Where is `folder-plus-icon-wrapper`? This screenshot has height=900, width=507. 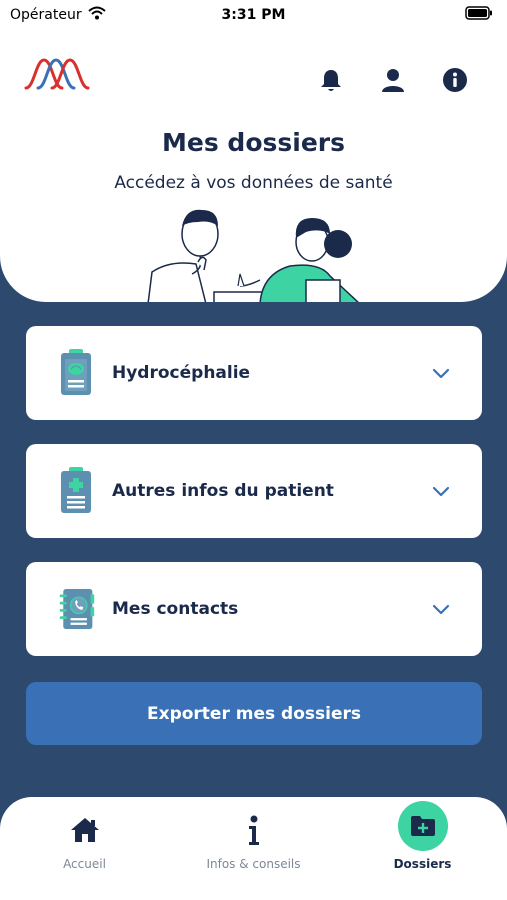 folder-plus-icon-wrapper is located at coordinates (422, 826).